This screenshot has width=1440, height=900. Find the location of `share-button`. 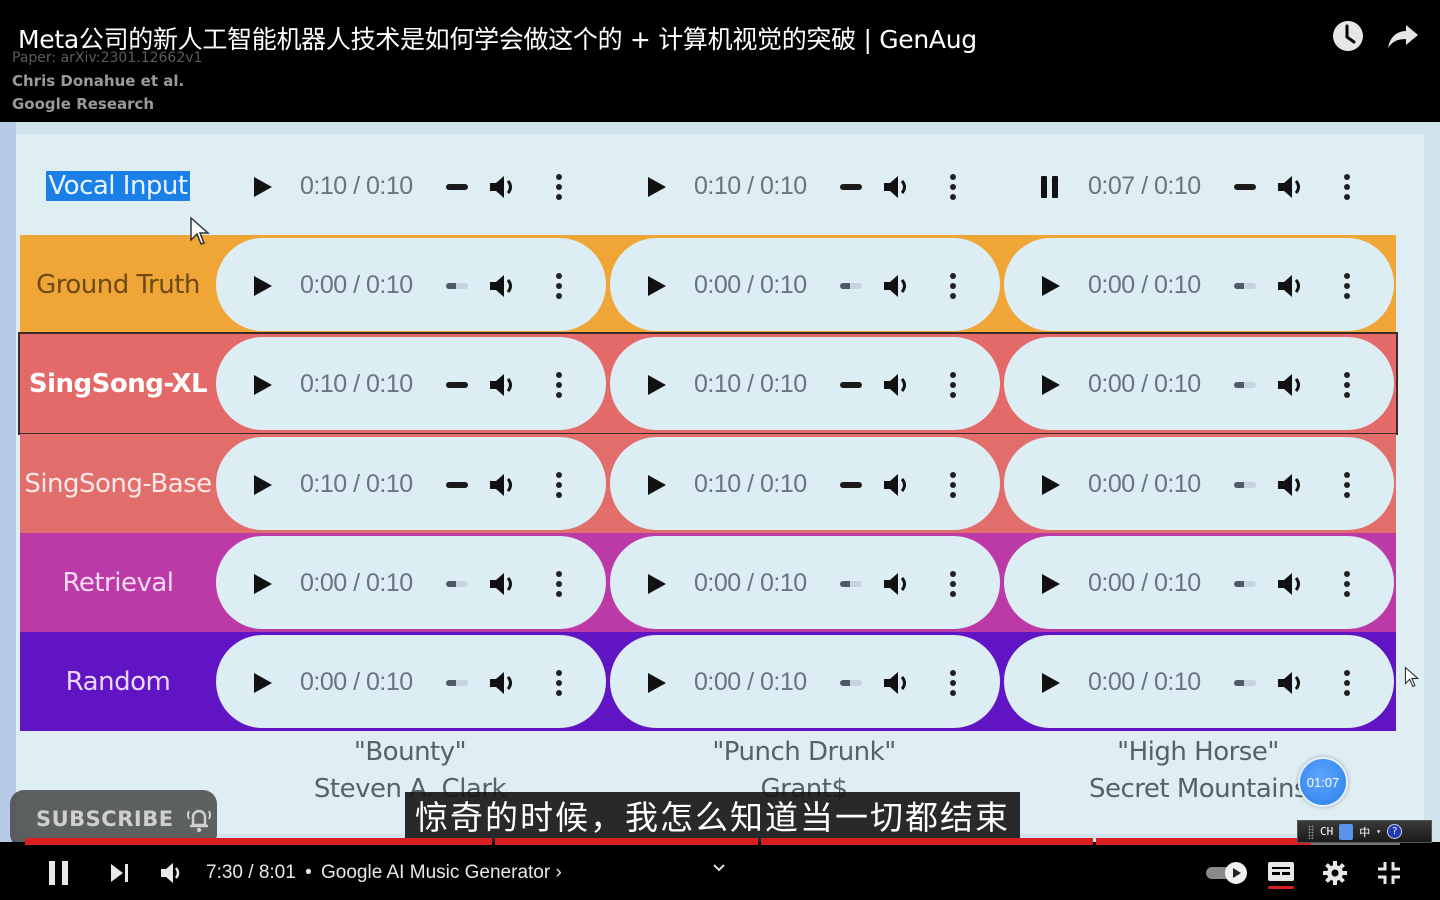

share-button is located at coordinates (1402, 36).